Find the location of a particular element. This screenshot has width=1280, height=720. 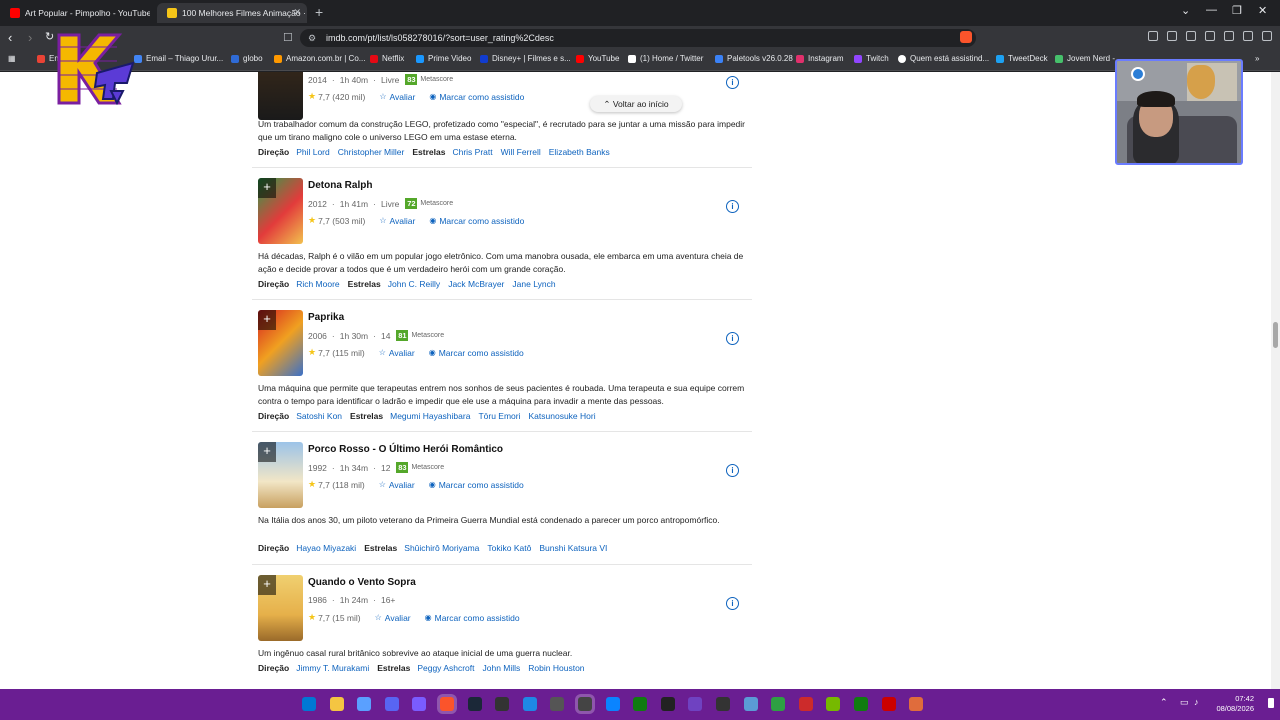

brave-shield-icon is located at coordinates (966, 37).